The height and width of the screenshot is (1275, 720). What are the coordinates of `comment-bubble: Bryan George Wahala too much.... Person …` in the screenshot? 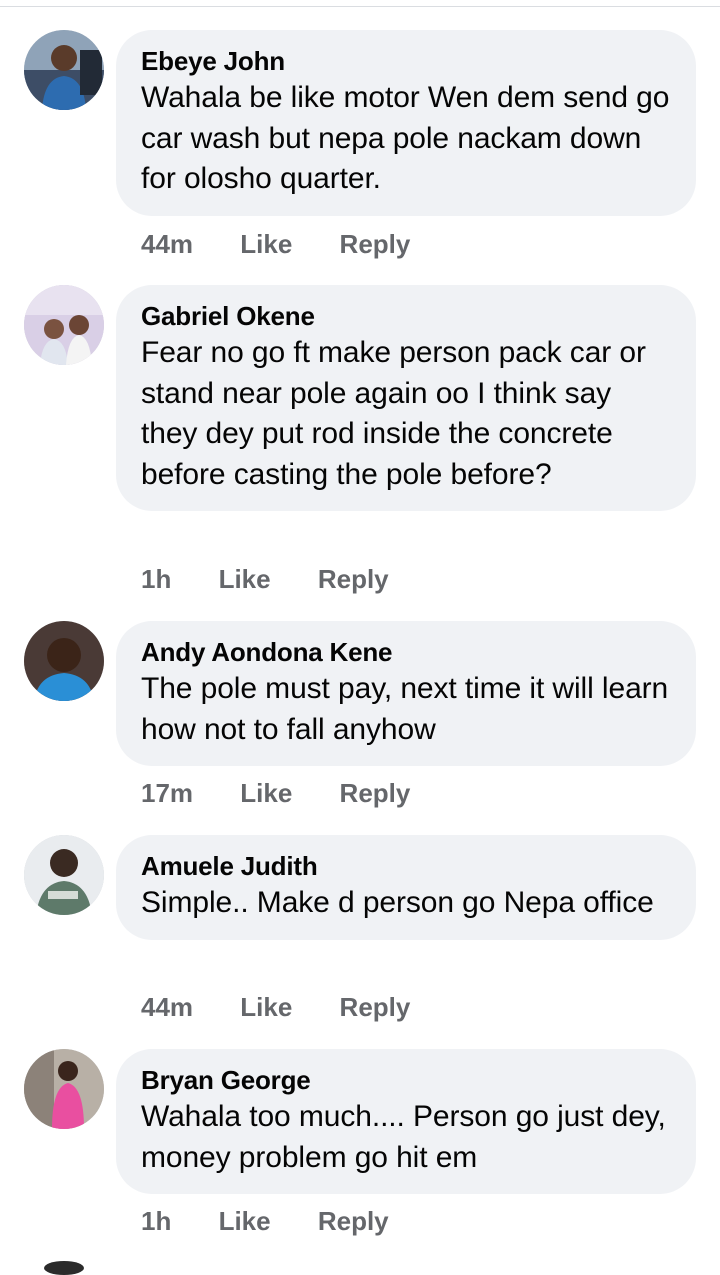 It's located at (406, 1121).